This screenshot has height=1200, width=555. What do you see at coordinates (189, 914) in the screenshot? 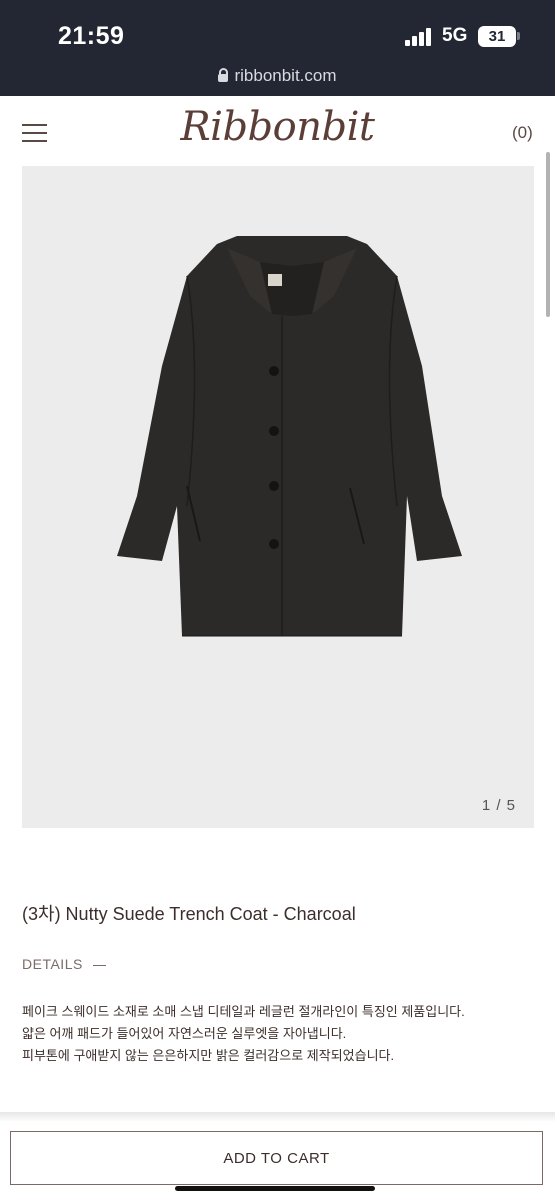
I see `product-title: (3차) Nutty Suede Trench Coat - Charcoal` at bounding box center [189, 914].